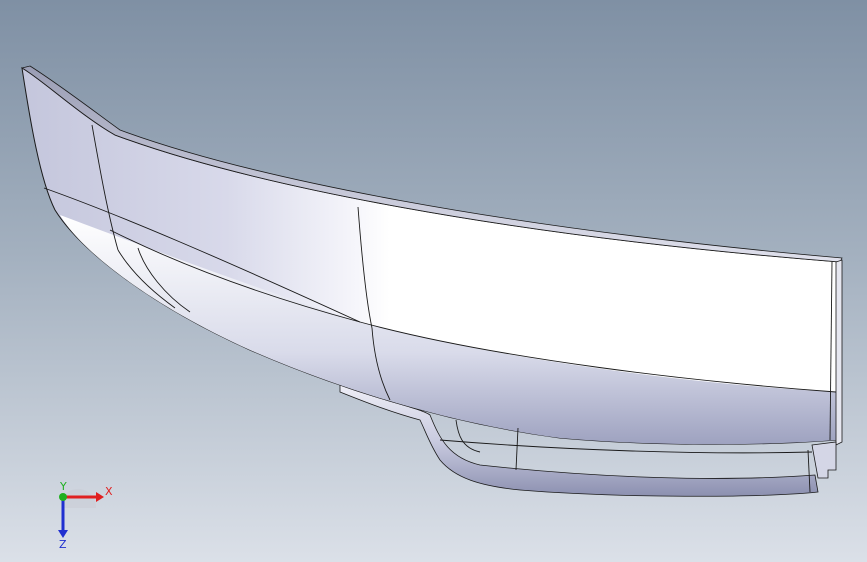 The width and height of the screenshot is (867, 562). What do you see at coordinates (839, 352) in the screenshot?
I see `bumper-right-end` at bounding box center [839, 352].